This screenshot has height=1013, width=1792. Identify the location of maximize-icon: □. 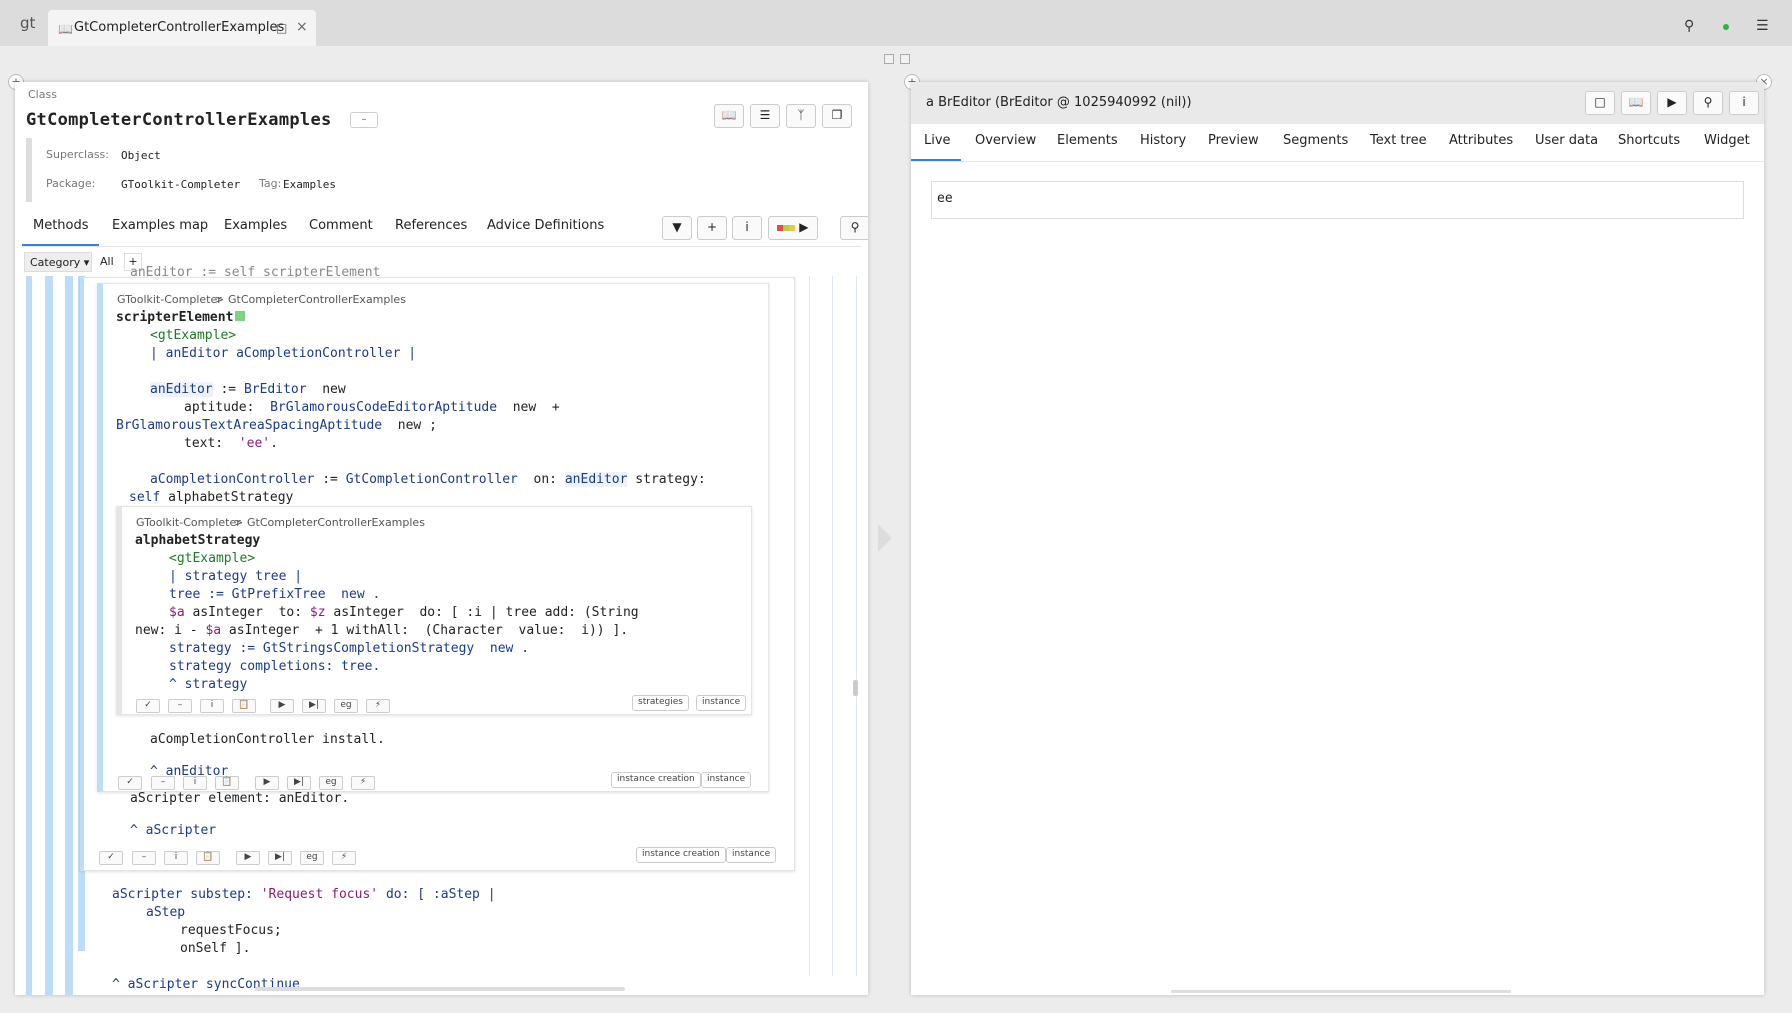
(281, 28).